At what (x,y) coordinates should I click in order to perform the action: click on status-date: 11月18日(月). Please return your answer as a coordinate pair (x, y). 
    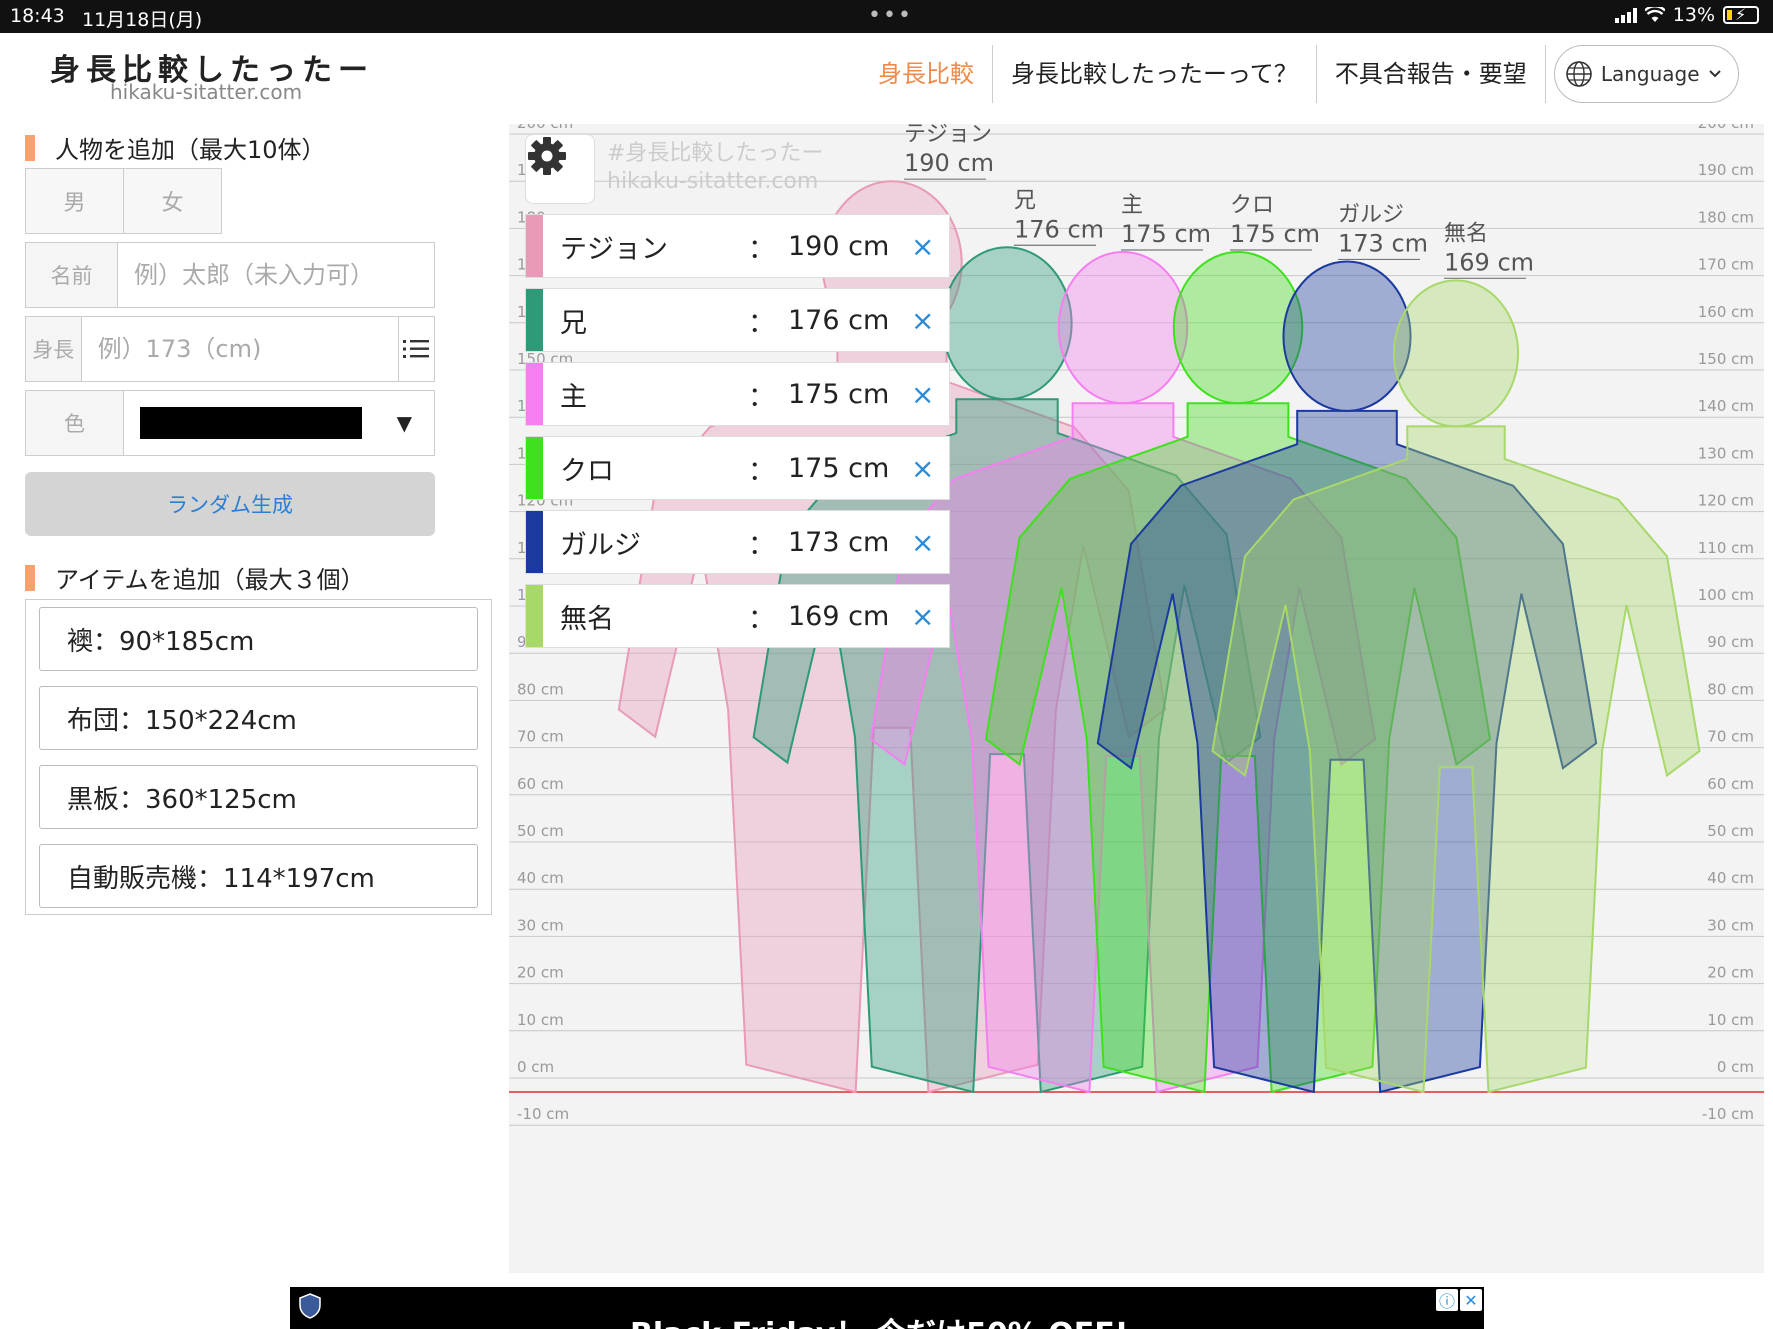
    Looking at the image, I should click on (142, 20).